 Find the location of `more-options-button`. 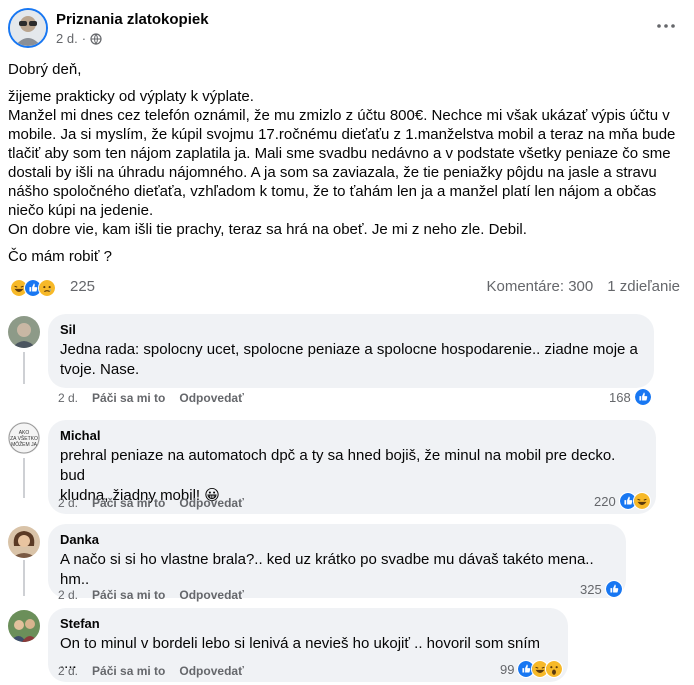

more-options-button is located at coordinates (666, 26).